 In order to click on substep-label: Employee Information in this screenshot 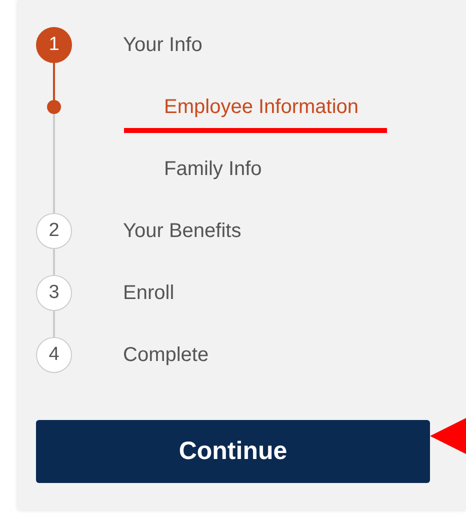, I will do `click(261, 107)`.